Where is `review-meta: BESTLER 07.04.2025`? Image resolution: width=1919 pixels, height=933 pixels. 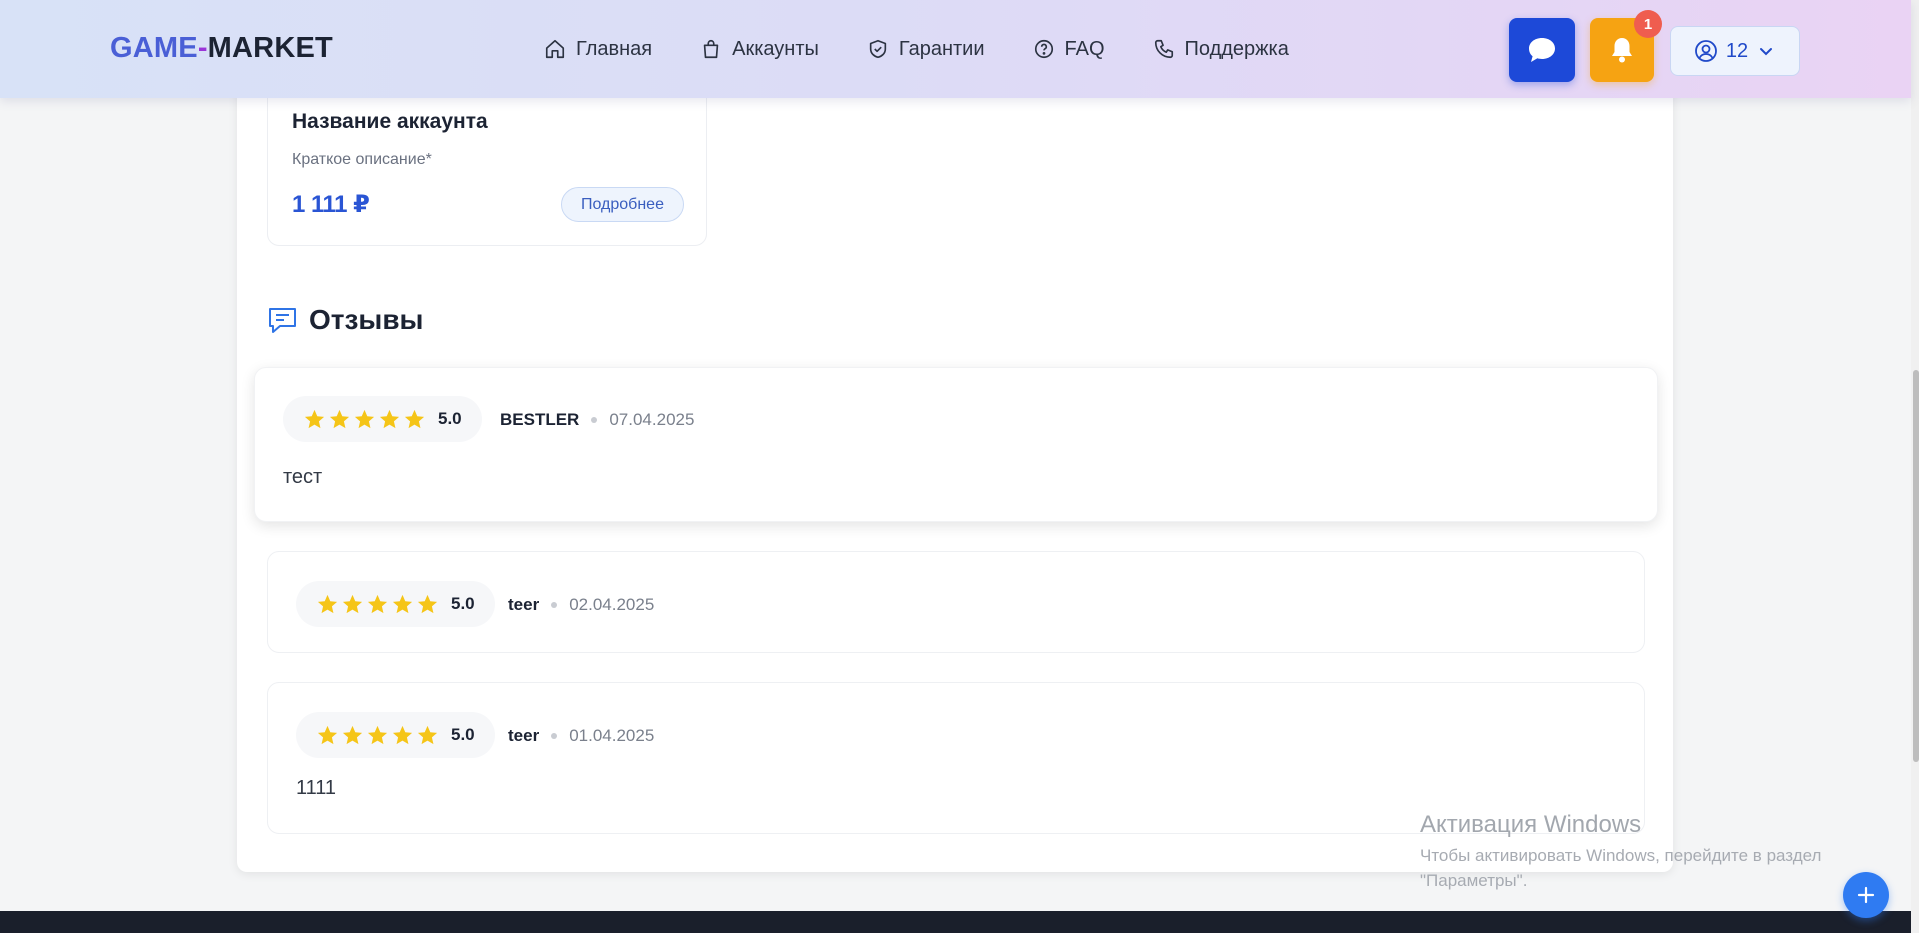 review-meta: BESTLER 07.04.2025 is located at coordinates (597, 420).